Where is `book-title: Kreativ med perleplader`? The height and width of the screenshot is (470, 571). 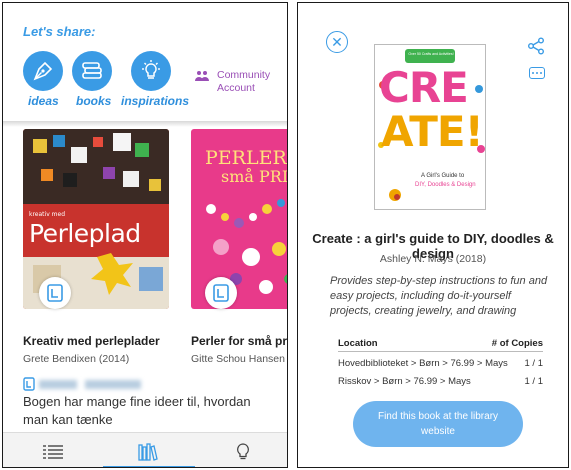 book-title: Kreativ med perleplader is located at coordinates (91, 341).